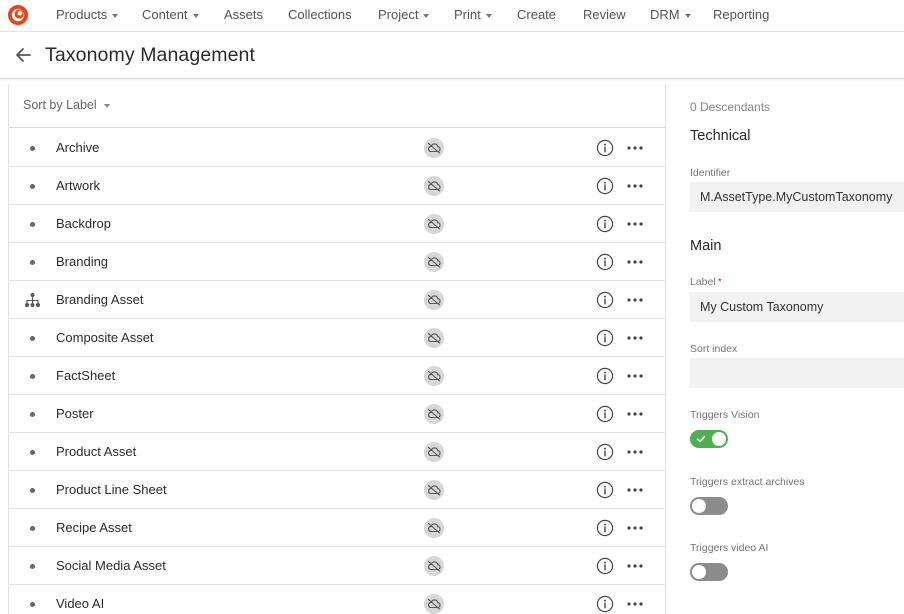 This screenshot has height=614, width=904. What do you see at coordinates (709, 439) in the screenshot?
I see `triggers-vision-toggle` at bounding box center [709, 439].